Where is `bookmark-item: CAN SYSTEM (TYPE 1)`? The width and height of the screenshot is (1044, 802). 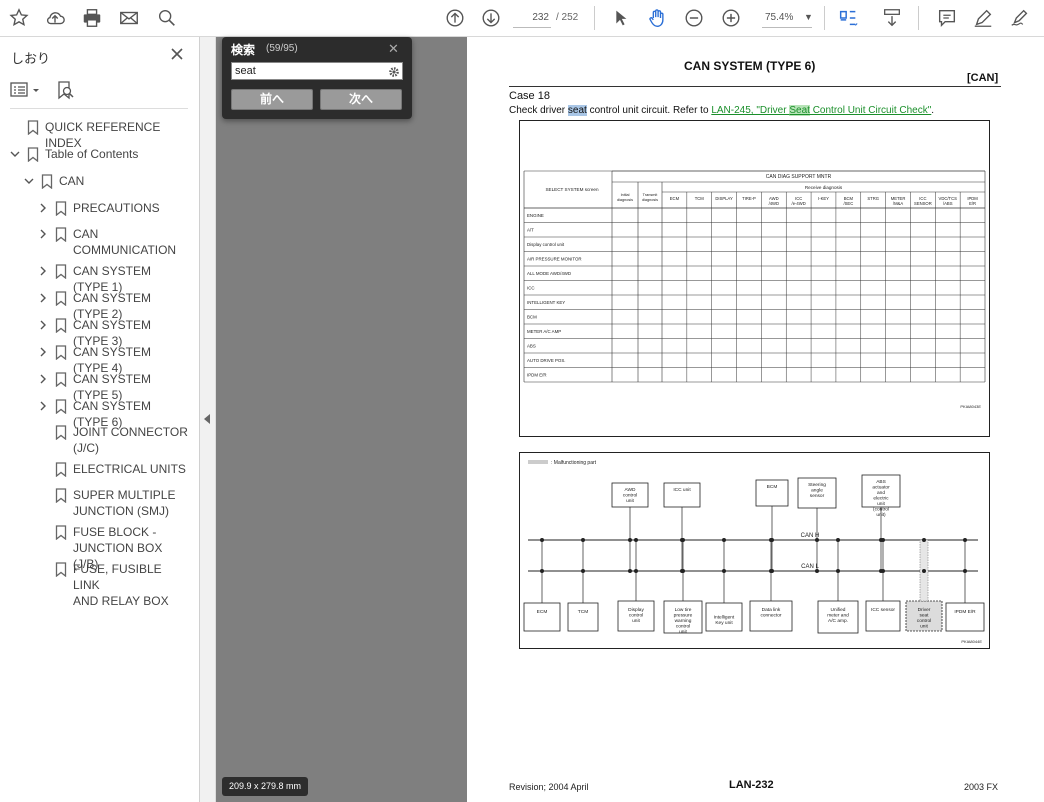
bookmark-item: CAN SYSTEM (TYPE 1) is located at coordinates (113, 278).